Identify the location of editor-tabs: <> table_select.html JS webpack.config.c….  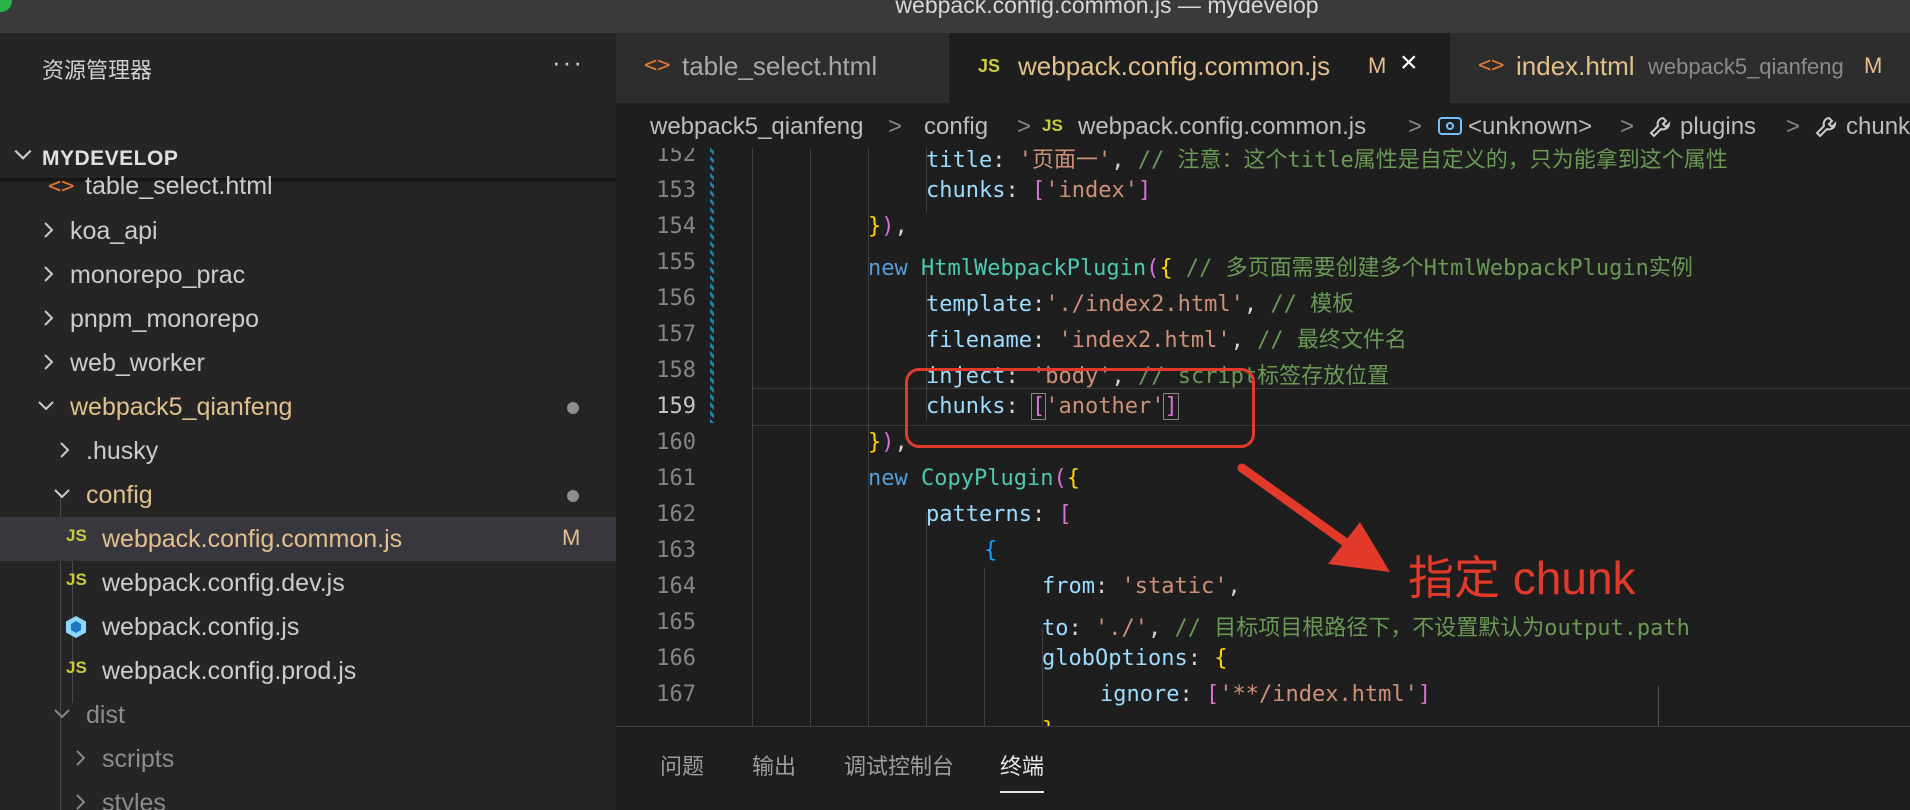
(1263, 68).